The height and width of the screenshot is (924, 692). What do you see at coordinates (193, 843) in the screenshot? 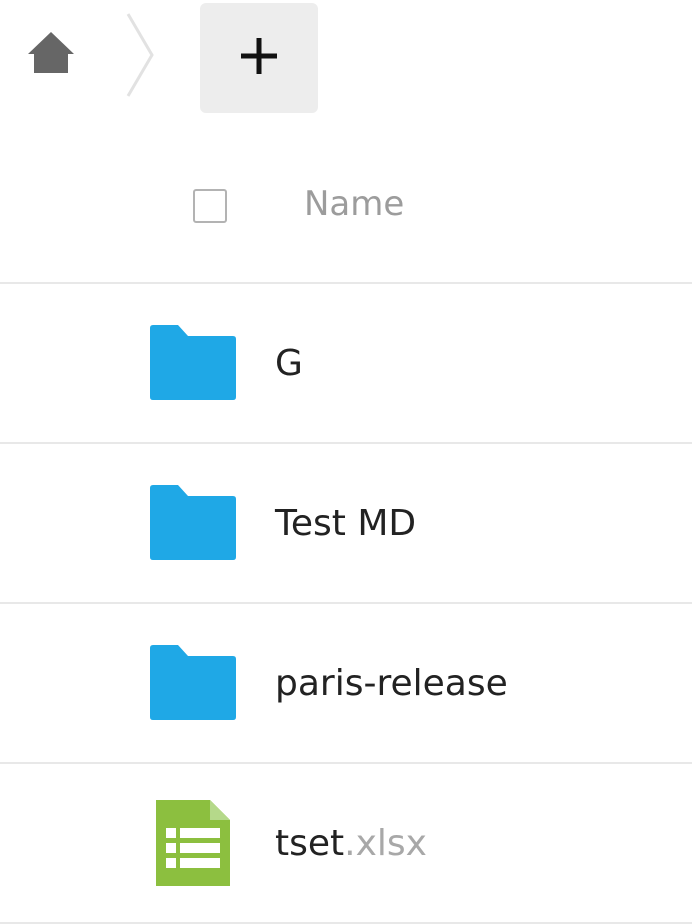
I see `spreadsheet-icon` at bounding box center [193, 843].